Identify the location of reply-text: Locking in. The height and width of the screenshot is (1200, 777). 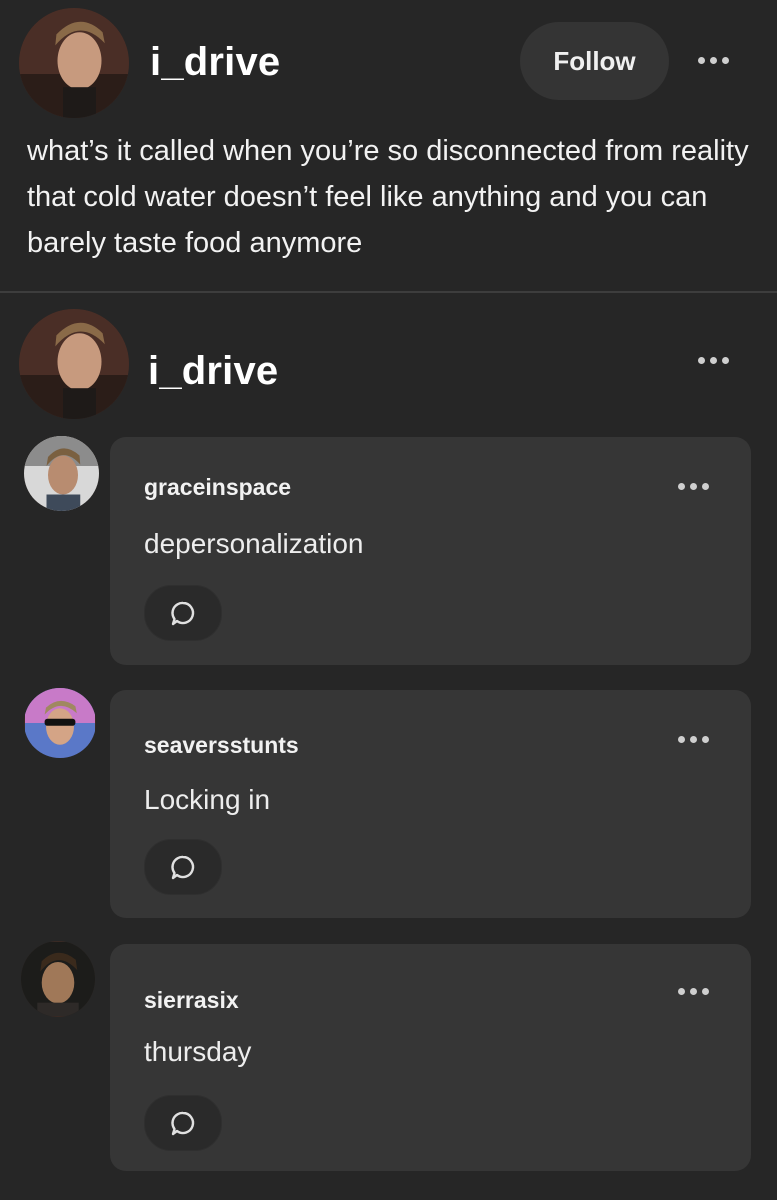
(207, 799).